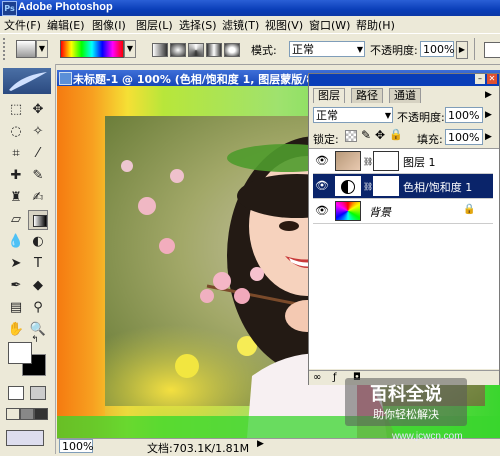 This screenshot has height=456, width=500. Describe the element at coordinates (366, 135) in the screenshot. I see `lock-paint-icon: ✎` at that location.